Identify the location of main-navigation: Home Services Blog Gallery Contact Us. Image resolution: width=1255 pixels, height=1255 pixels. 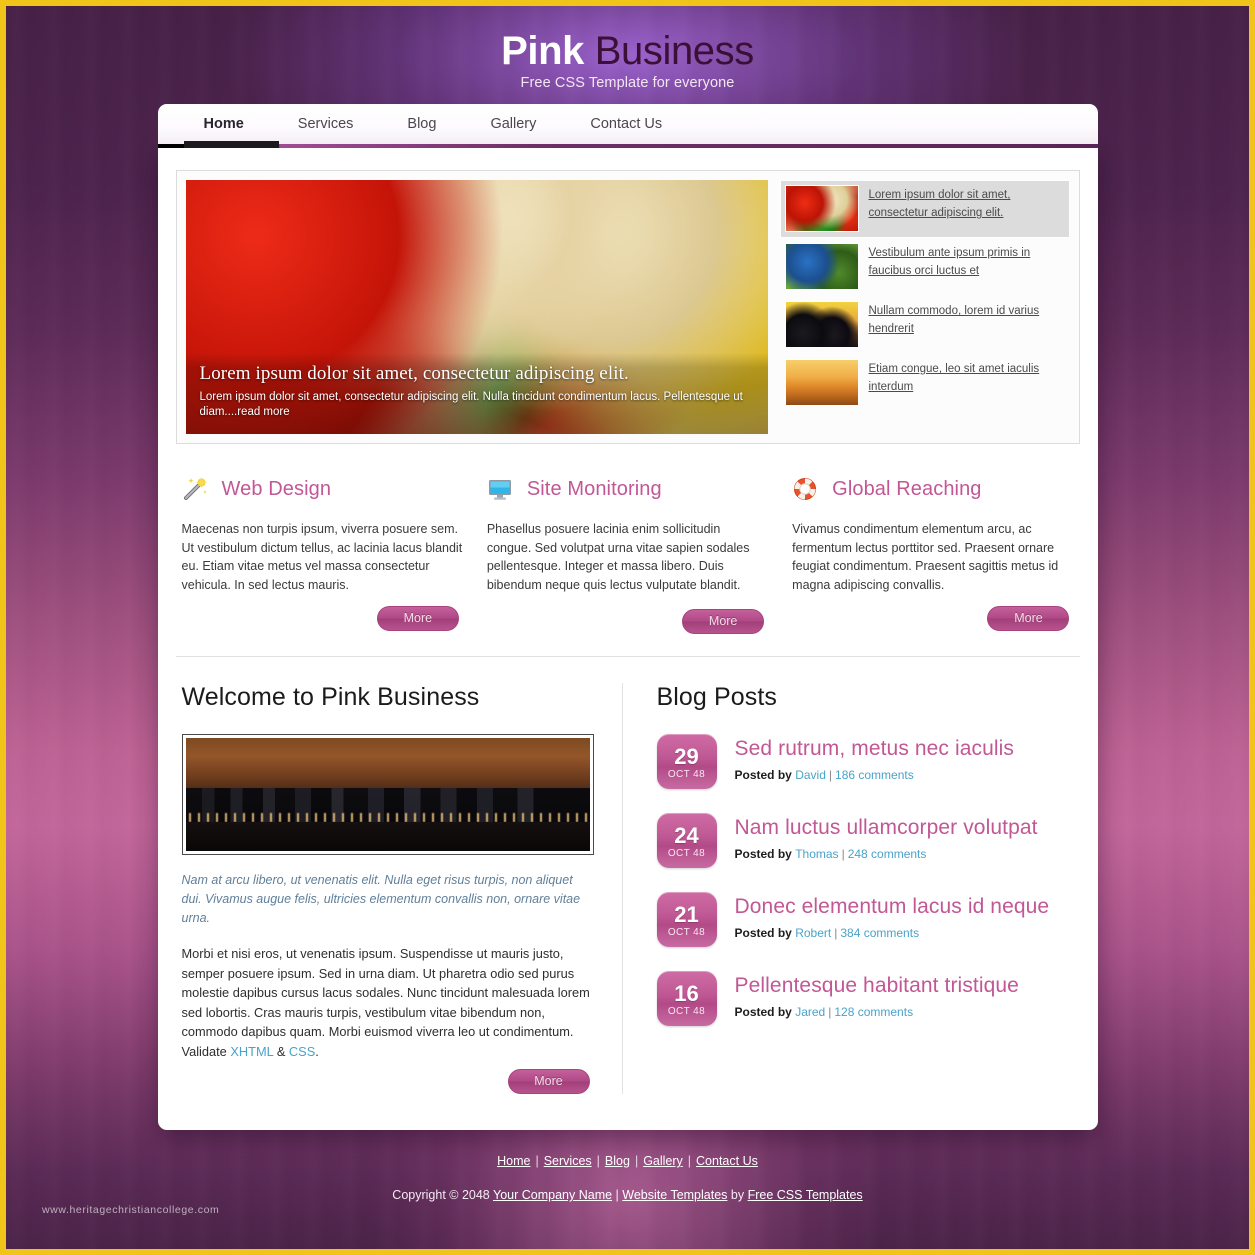
(627, 124).